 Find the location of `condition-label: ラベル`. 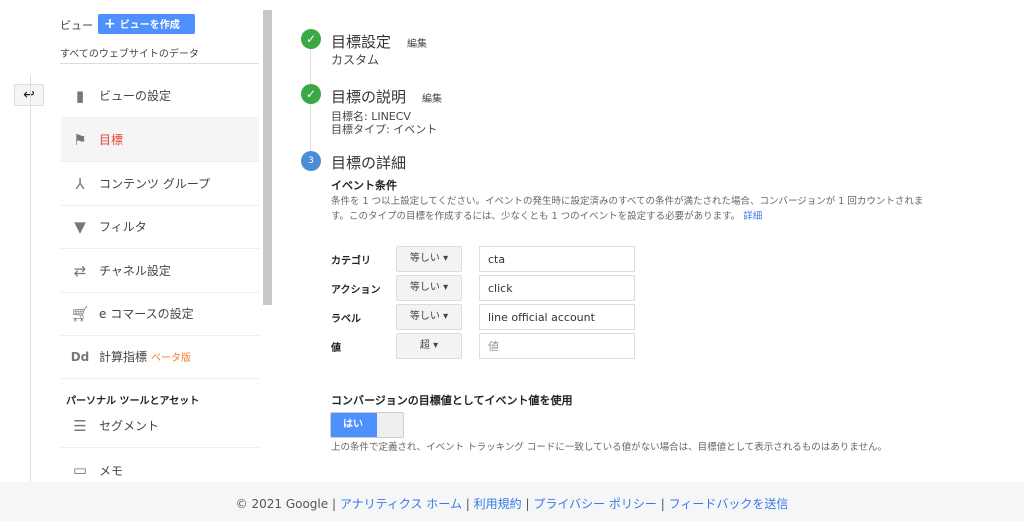

condition-label: ラベル is located at coordinates (346, 319).